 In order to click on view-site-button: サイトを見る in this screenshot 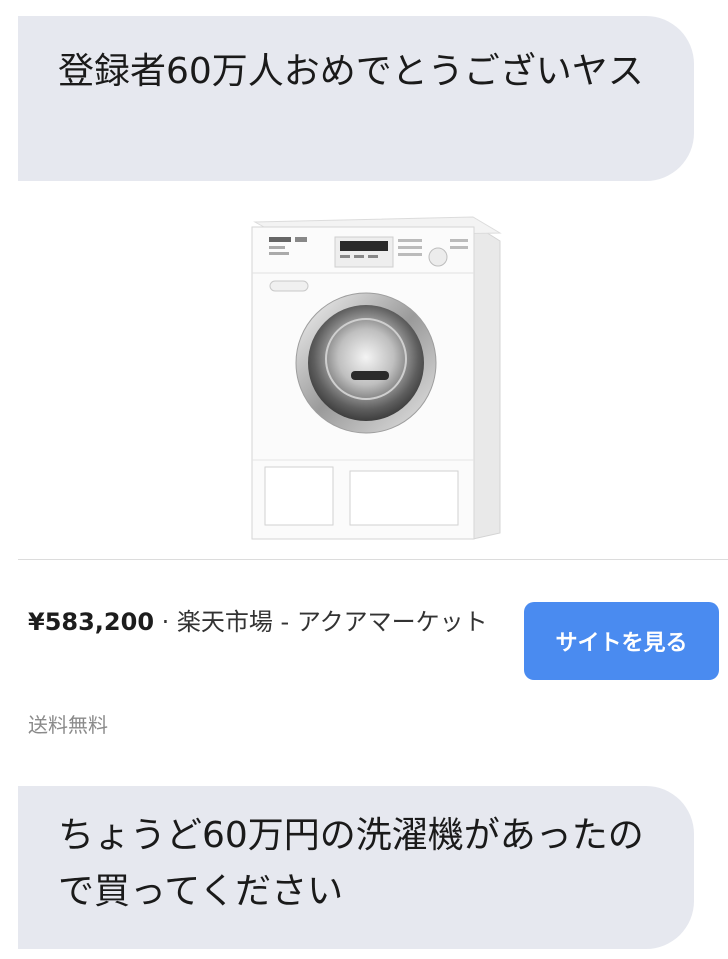, I will do `click(621, 641)`.